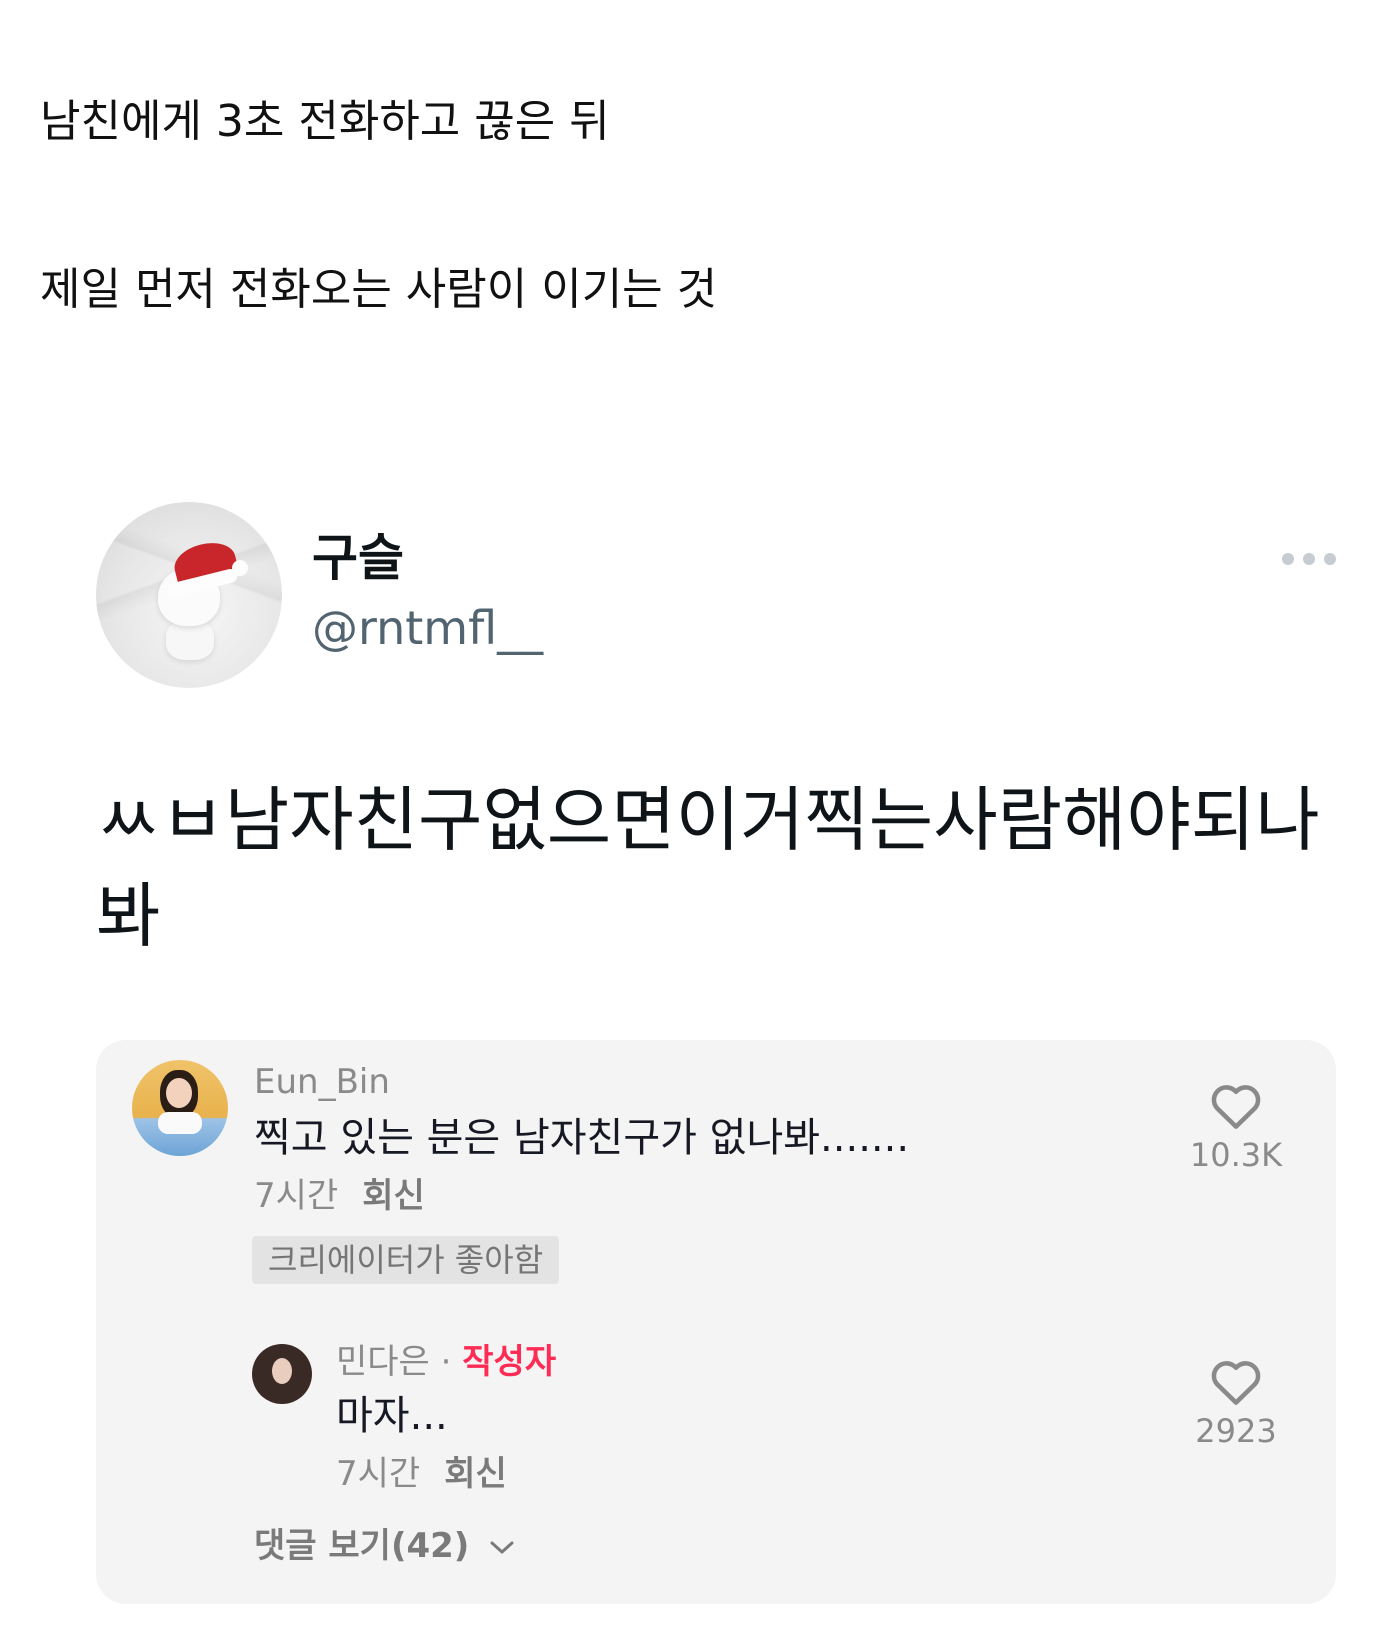 This screenshot has height=1644, width=1378. I want to click on more-horizontal-icon, so click(1309, 559).